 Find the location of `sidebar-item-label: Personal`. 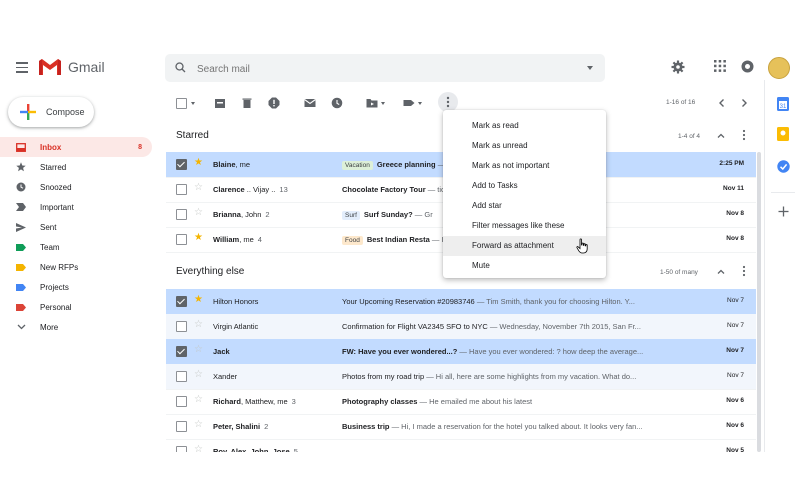

sidebar-item-label: Personal is located at coordinates (56, 307).